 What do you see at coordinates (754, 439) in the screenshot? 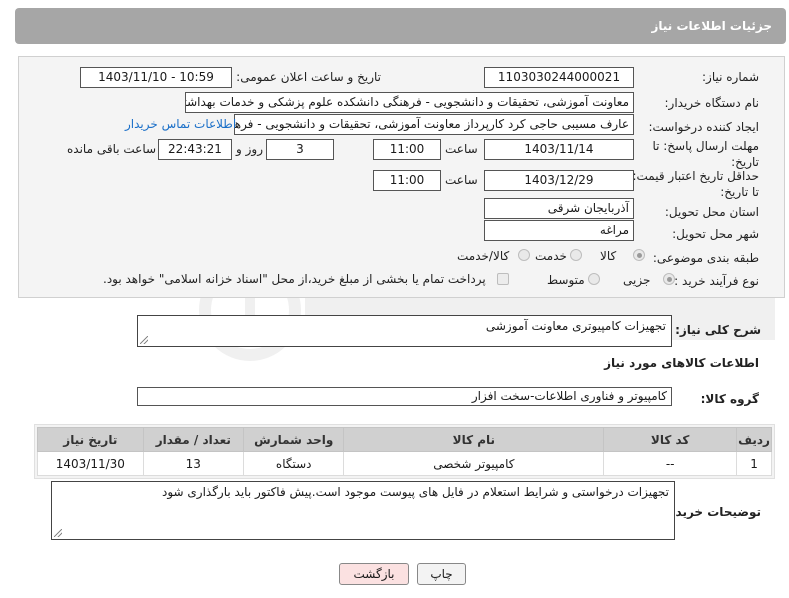
I see `col-header-row-number: ردیف` at bounding box center [754, 439].